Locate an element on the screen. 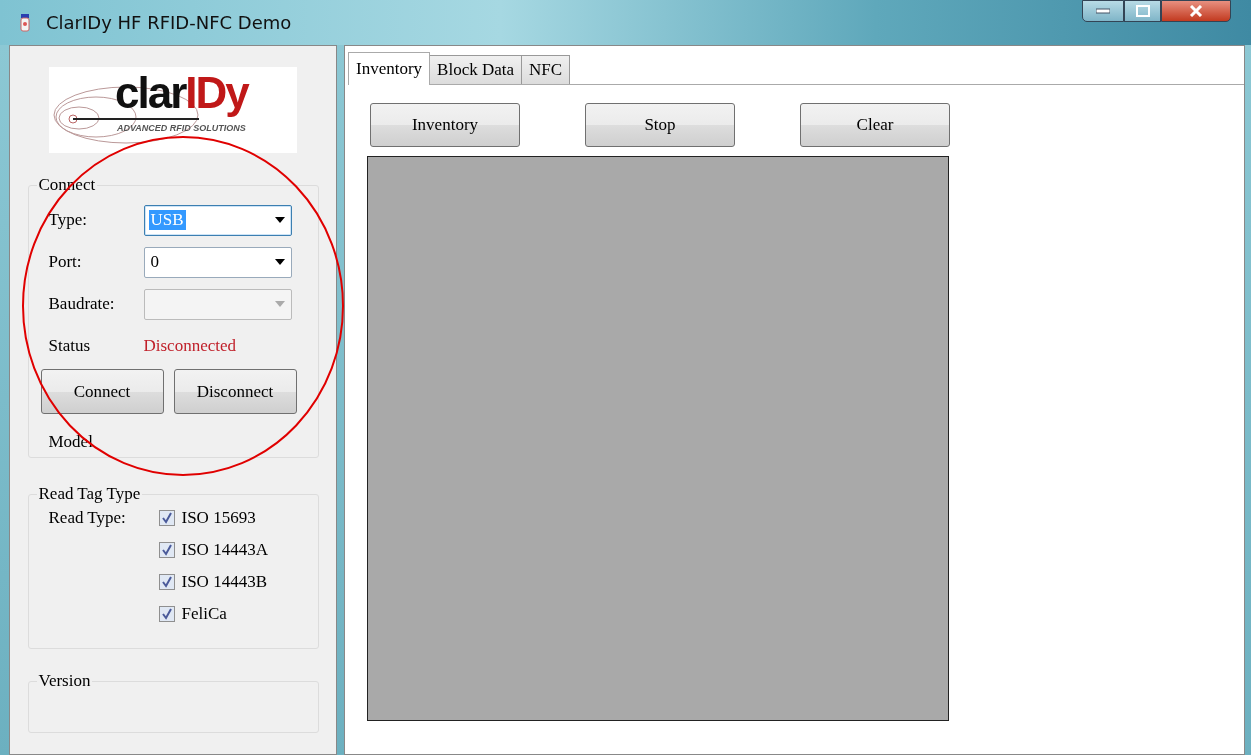 This screenshot has height=755, width=1251. checkbox-option: ISO 14443A is located at coordinates (213, 550).